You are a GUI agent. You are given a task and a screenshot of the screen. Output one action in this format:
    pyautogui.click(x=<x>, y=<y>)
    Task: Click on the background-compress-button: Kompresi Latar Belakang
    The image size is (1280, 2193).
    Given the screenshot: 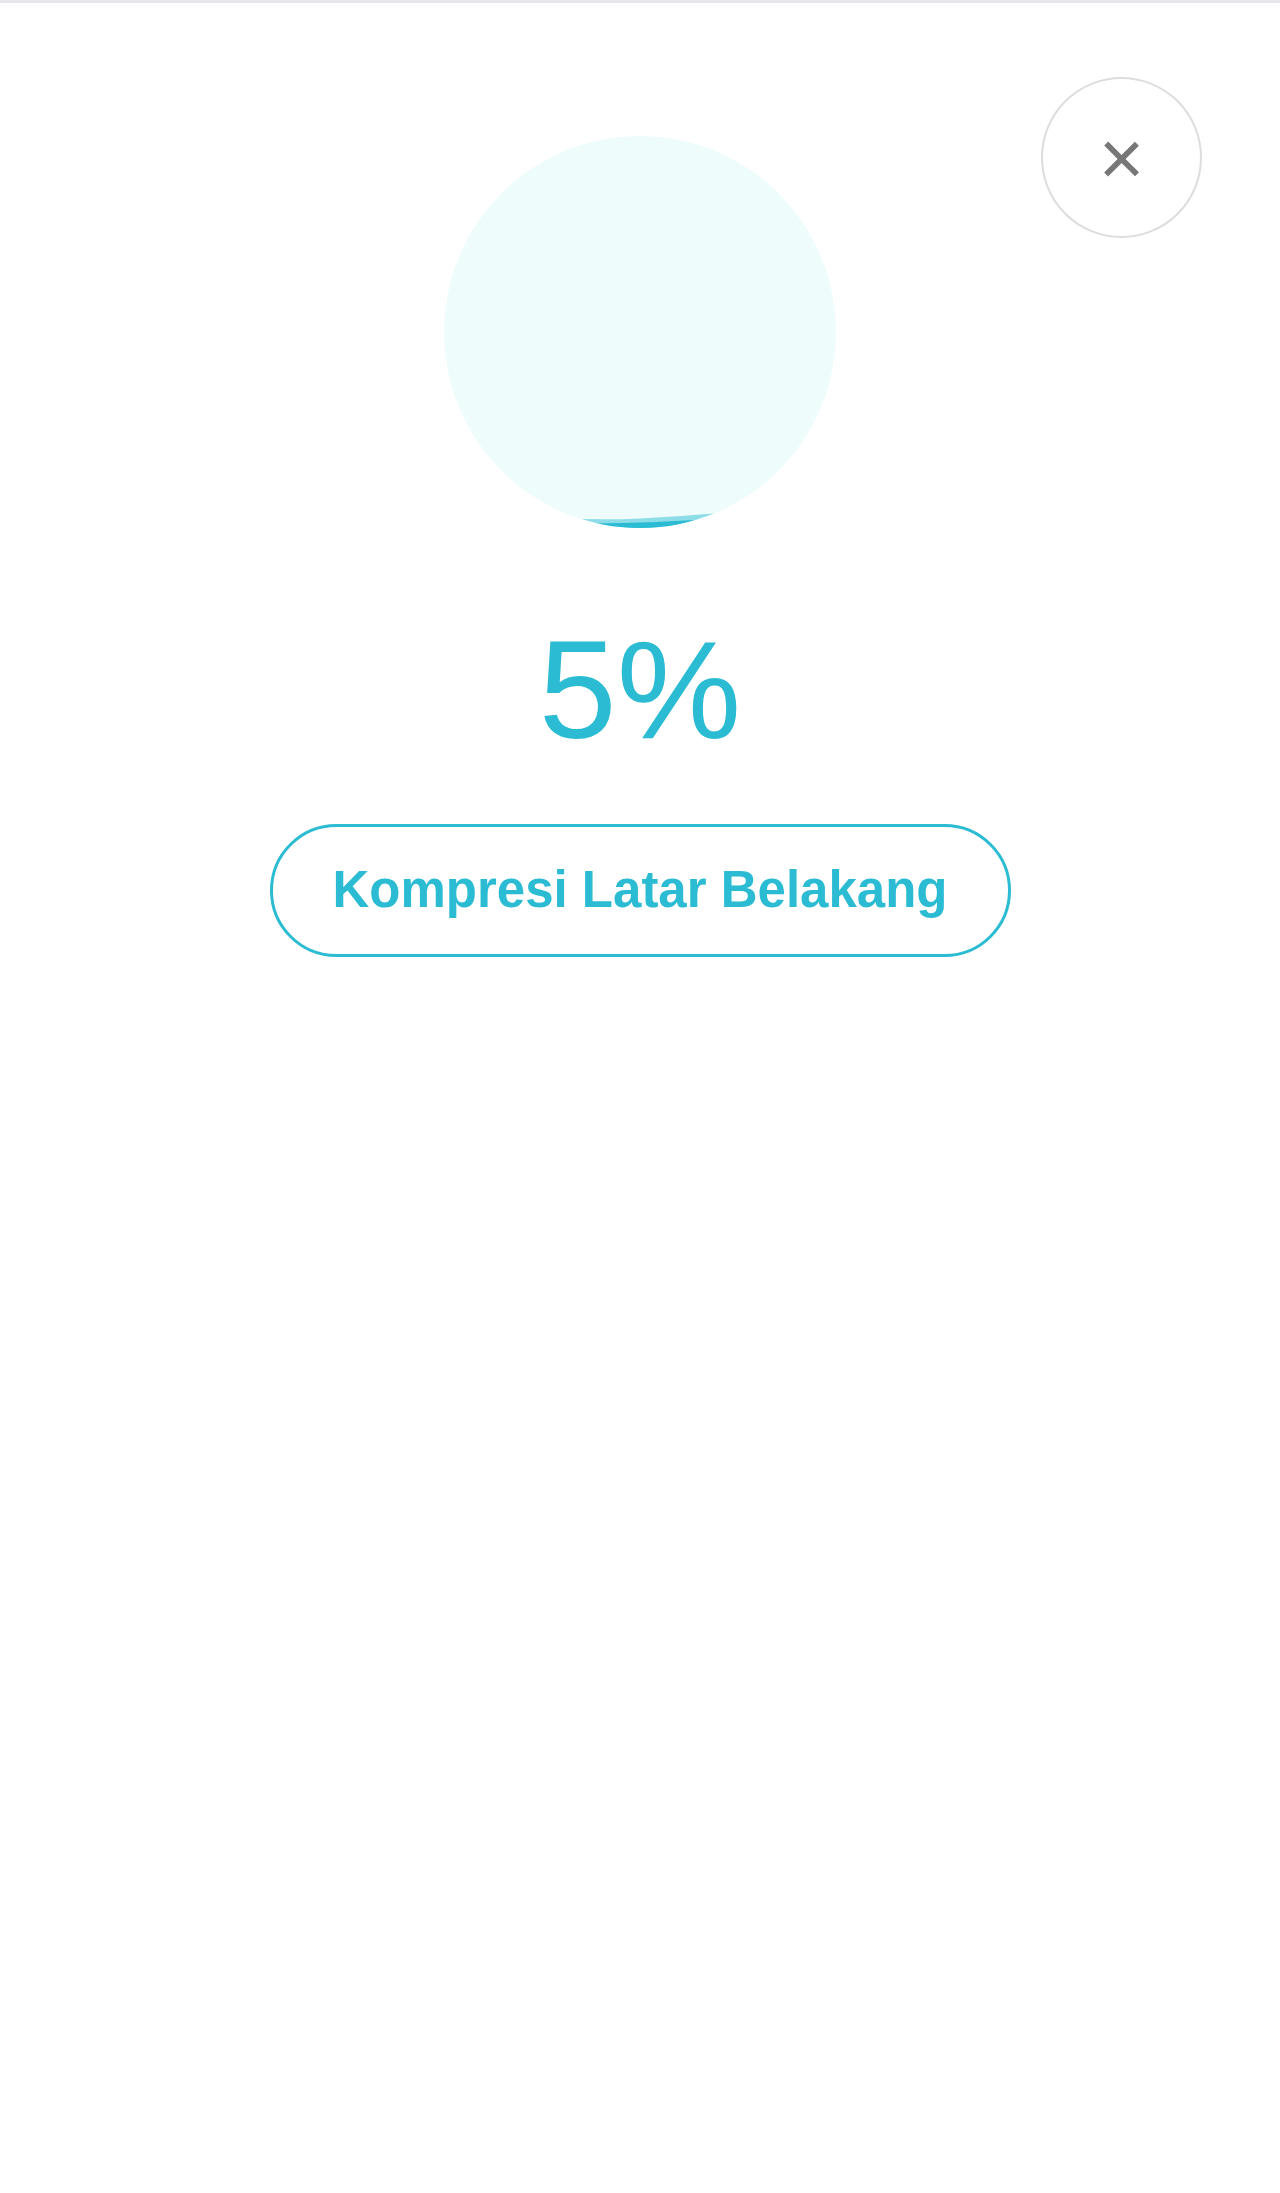 What is the action you would take?
    pyautogui.click(x=640, y=890)
    